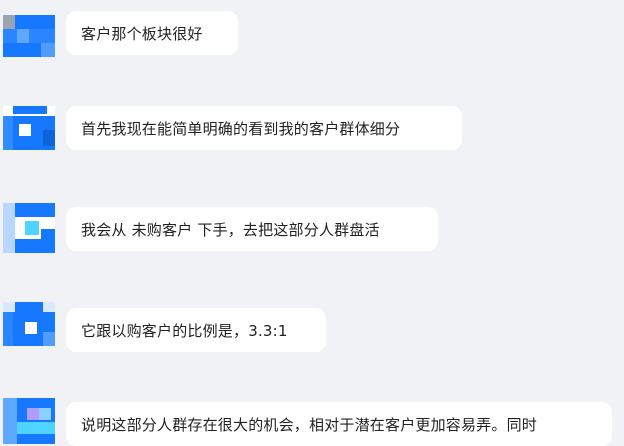 The width and height of the screenshot is (624, 446). What do you see at coordinates (264, 128) in the screenshot?
I see `message-bubble: 首先我现在能简单明确的看到我的客户群体细分` at bounding box center [264, 128].